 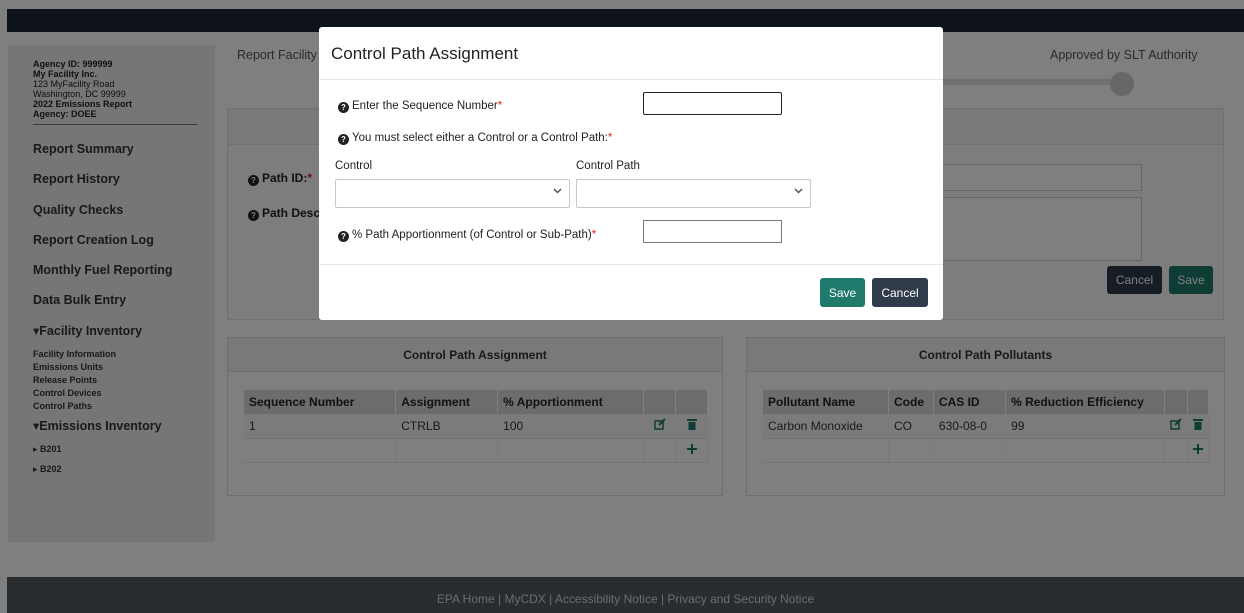 I want to click on control-select, so click(x=452, y=193).